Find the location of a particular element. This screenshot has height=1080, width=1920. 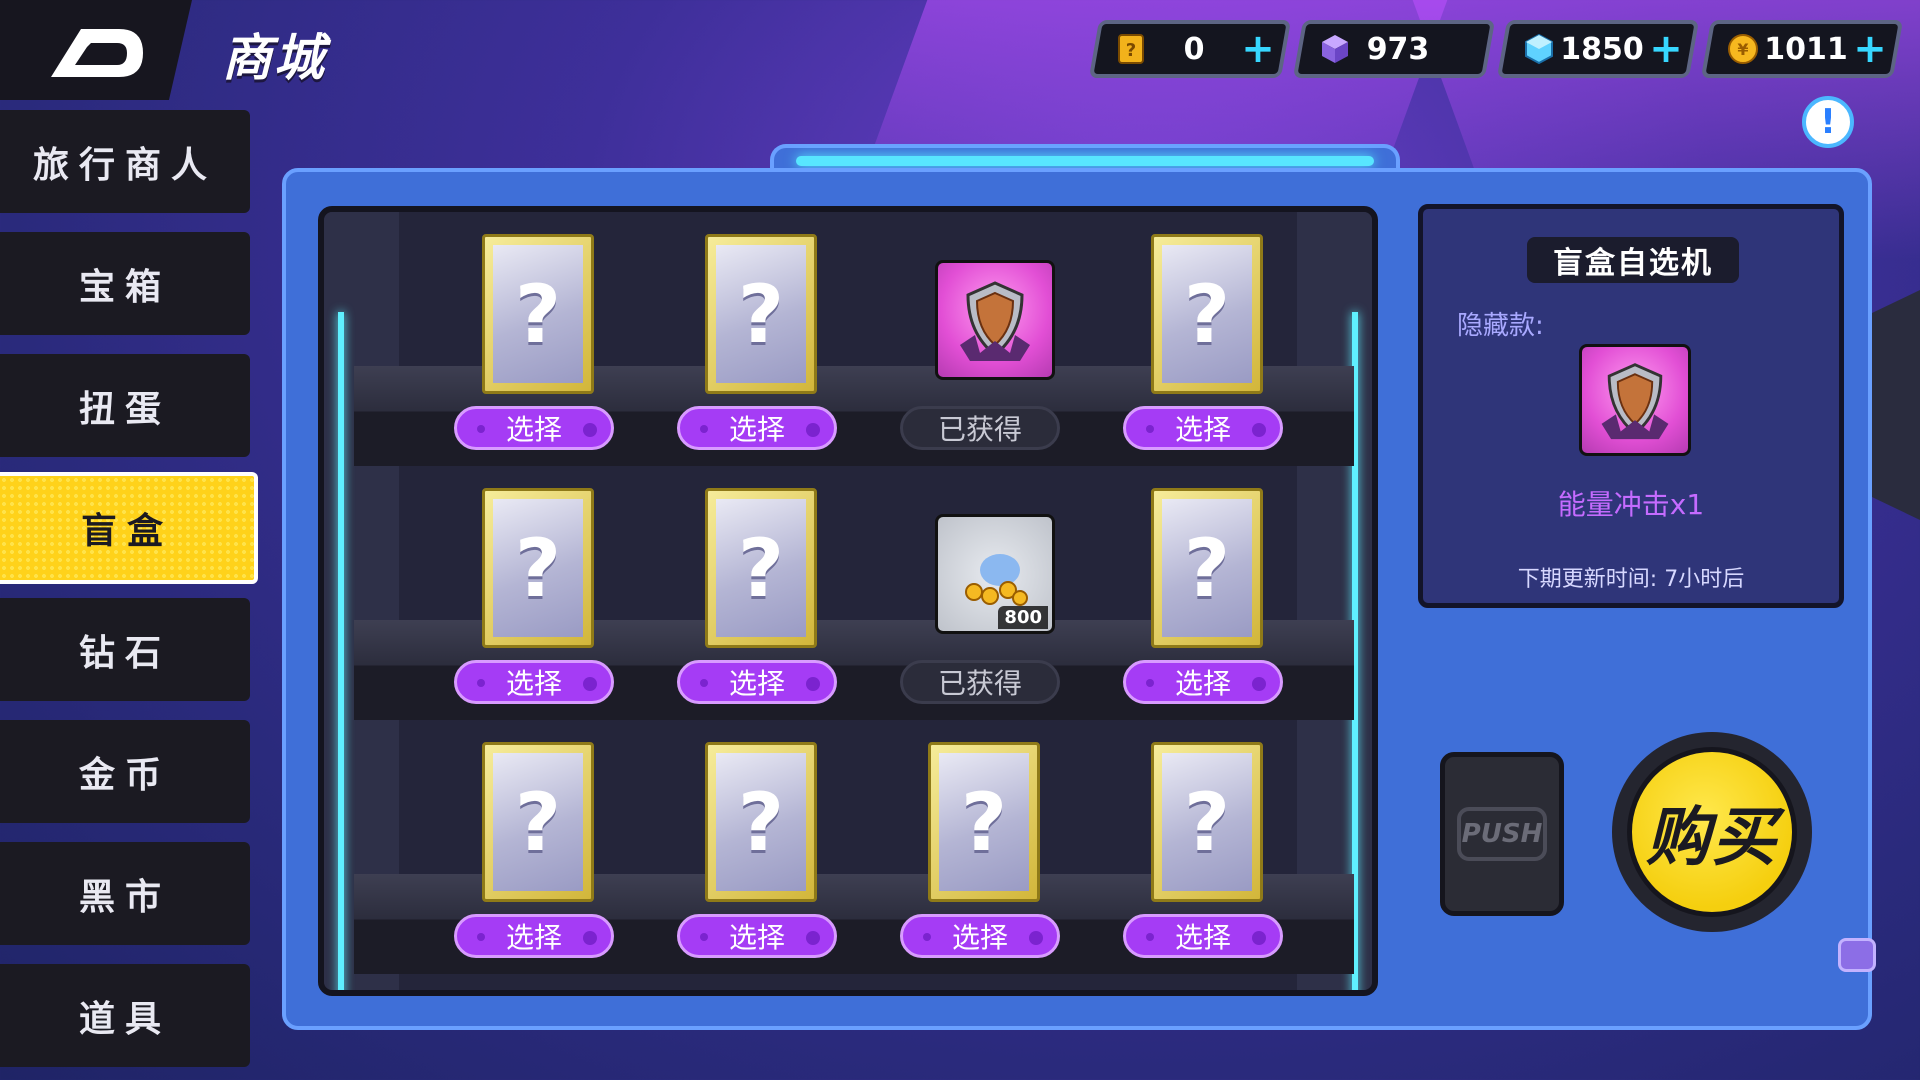

currency-ticket: ? 0 + is located at coordinates (1190, 49).